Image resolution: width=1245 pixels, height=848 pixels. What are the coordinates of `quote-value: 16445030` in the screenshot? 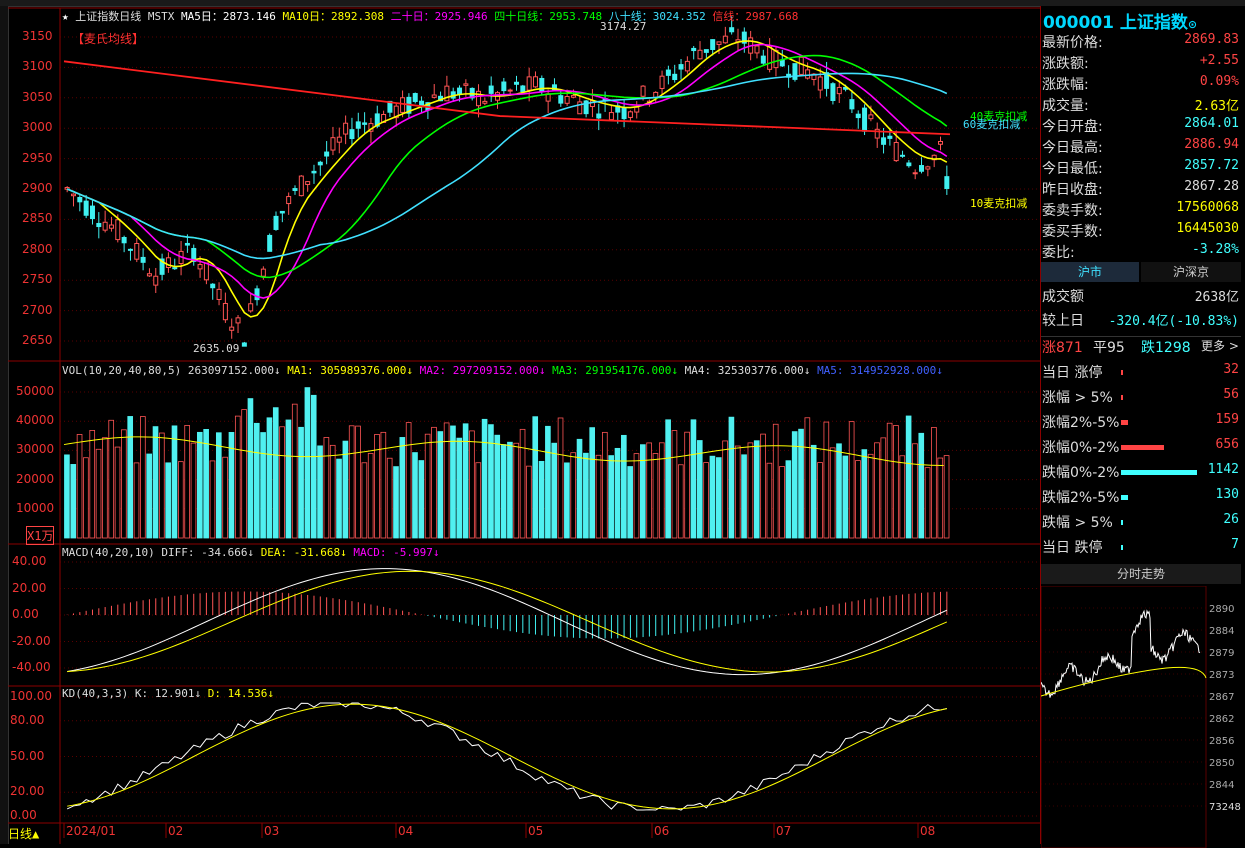 It's located at (1207, 228).